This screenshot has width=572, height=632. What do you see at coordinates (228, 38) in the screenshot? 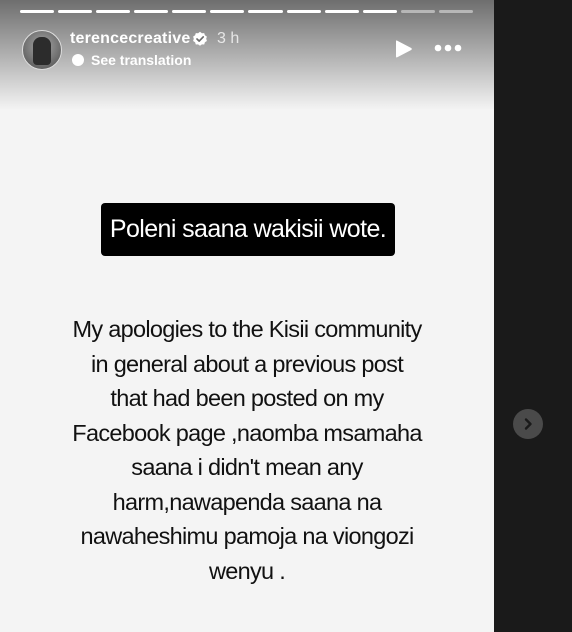
I see `post-time: 3 h` at bounding box center [228, 38].